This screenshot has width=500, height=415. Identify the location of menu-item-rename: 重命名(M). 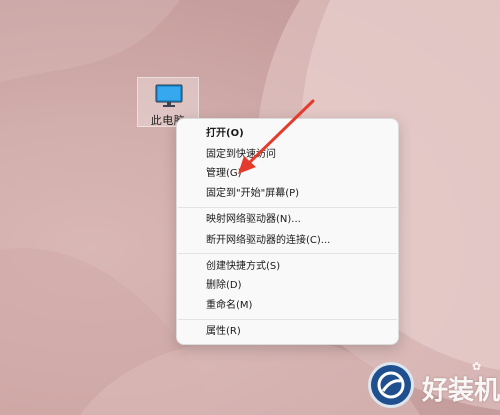
(229, 306).